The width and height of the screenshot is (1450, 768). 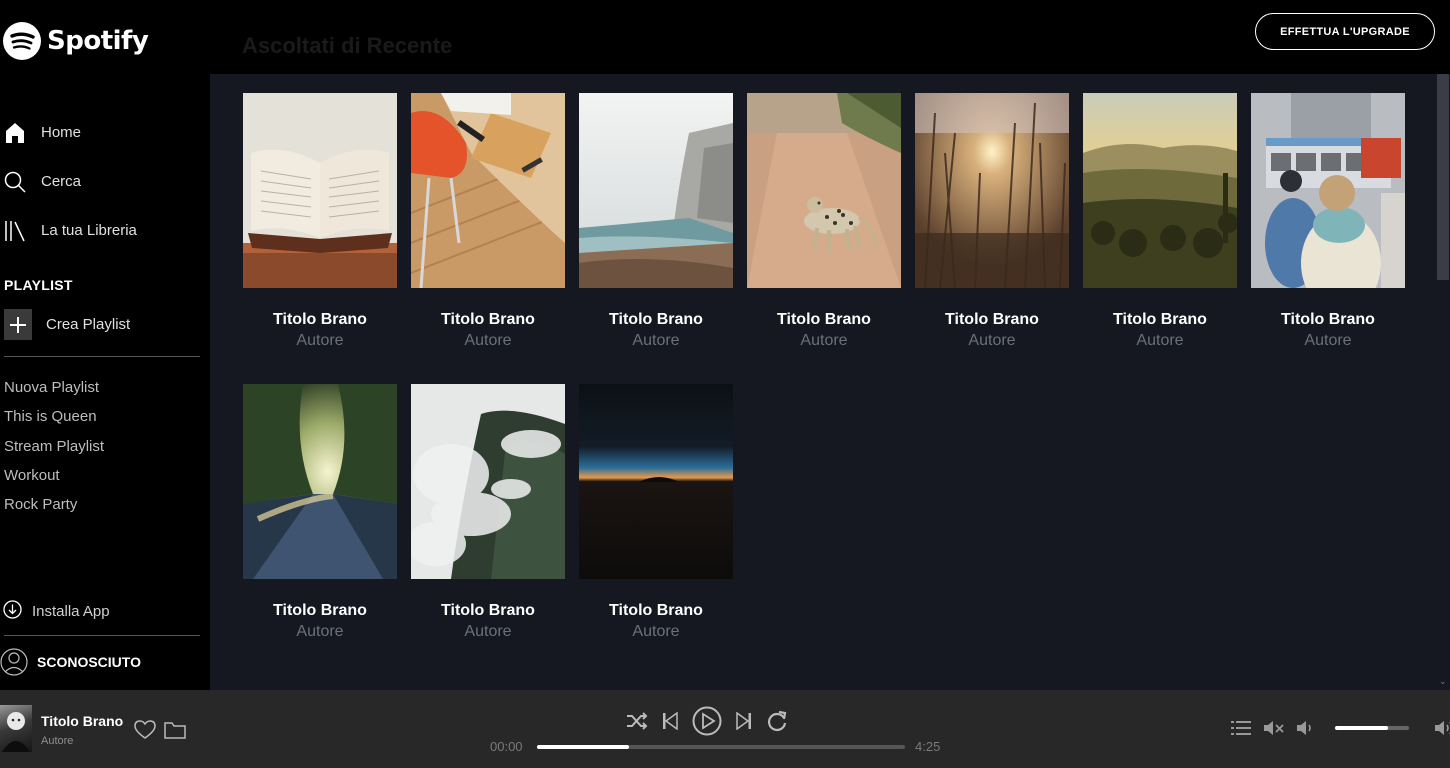 I want to click on volume-fill, so click(x=1362, y=728).